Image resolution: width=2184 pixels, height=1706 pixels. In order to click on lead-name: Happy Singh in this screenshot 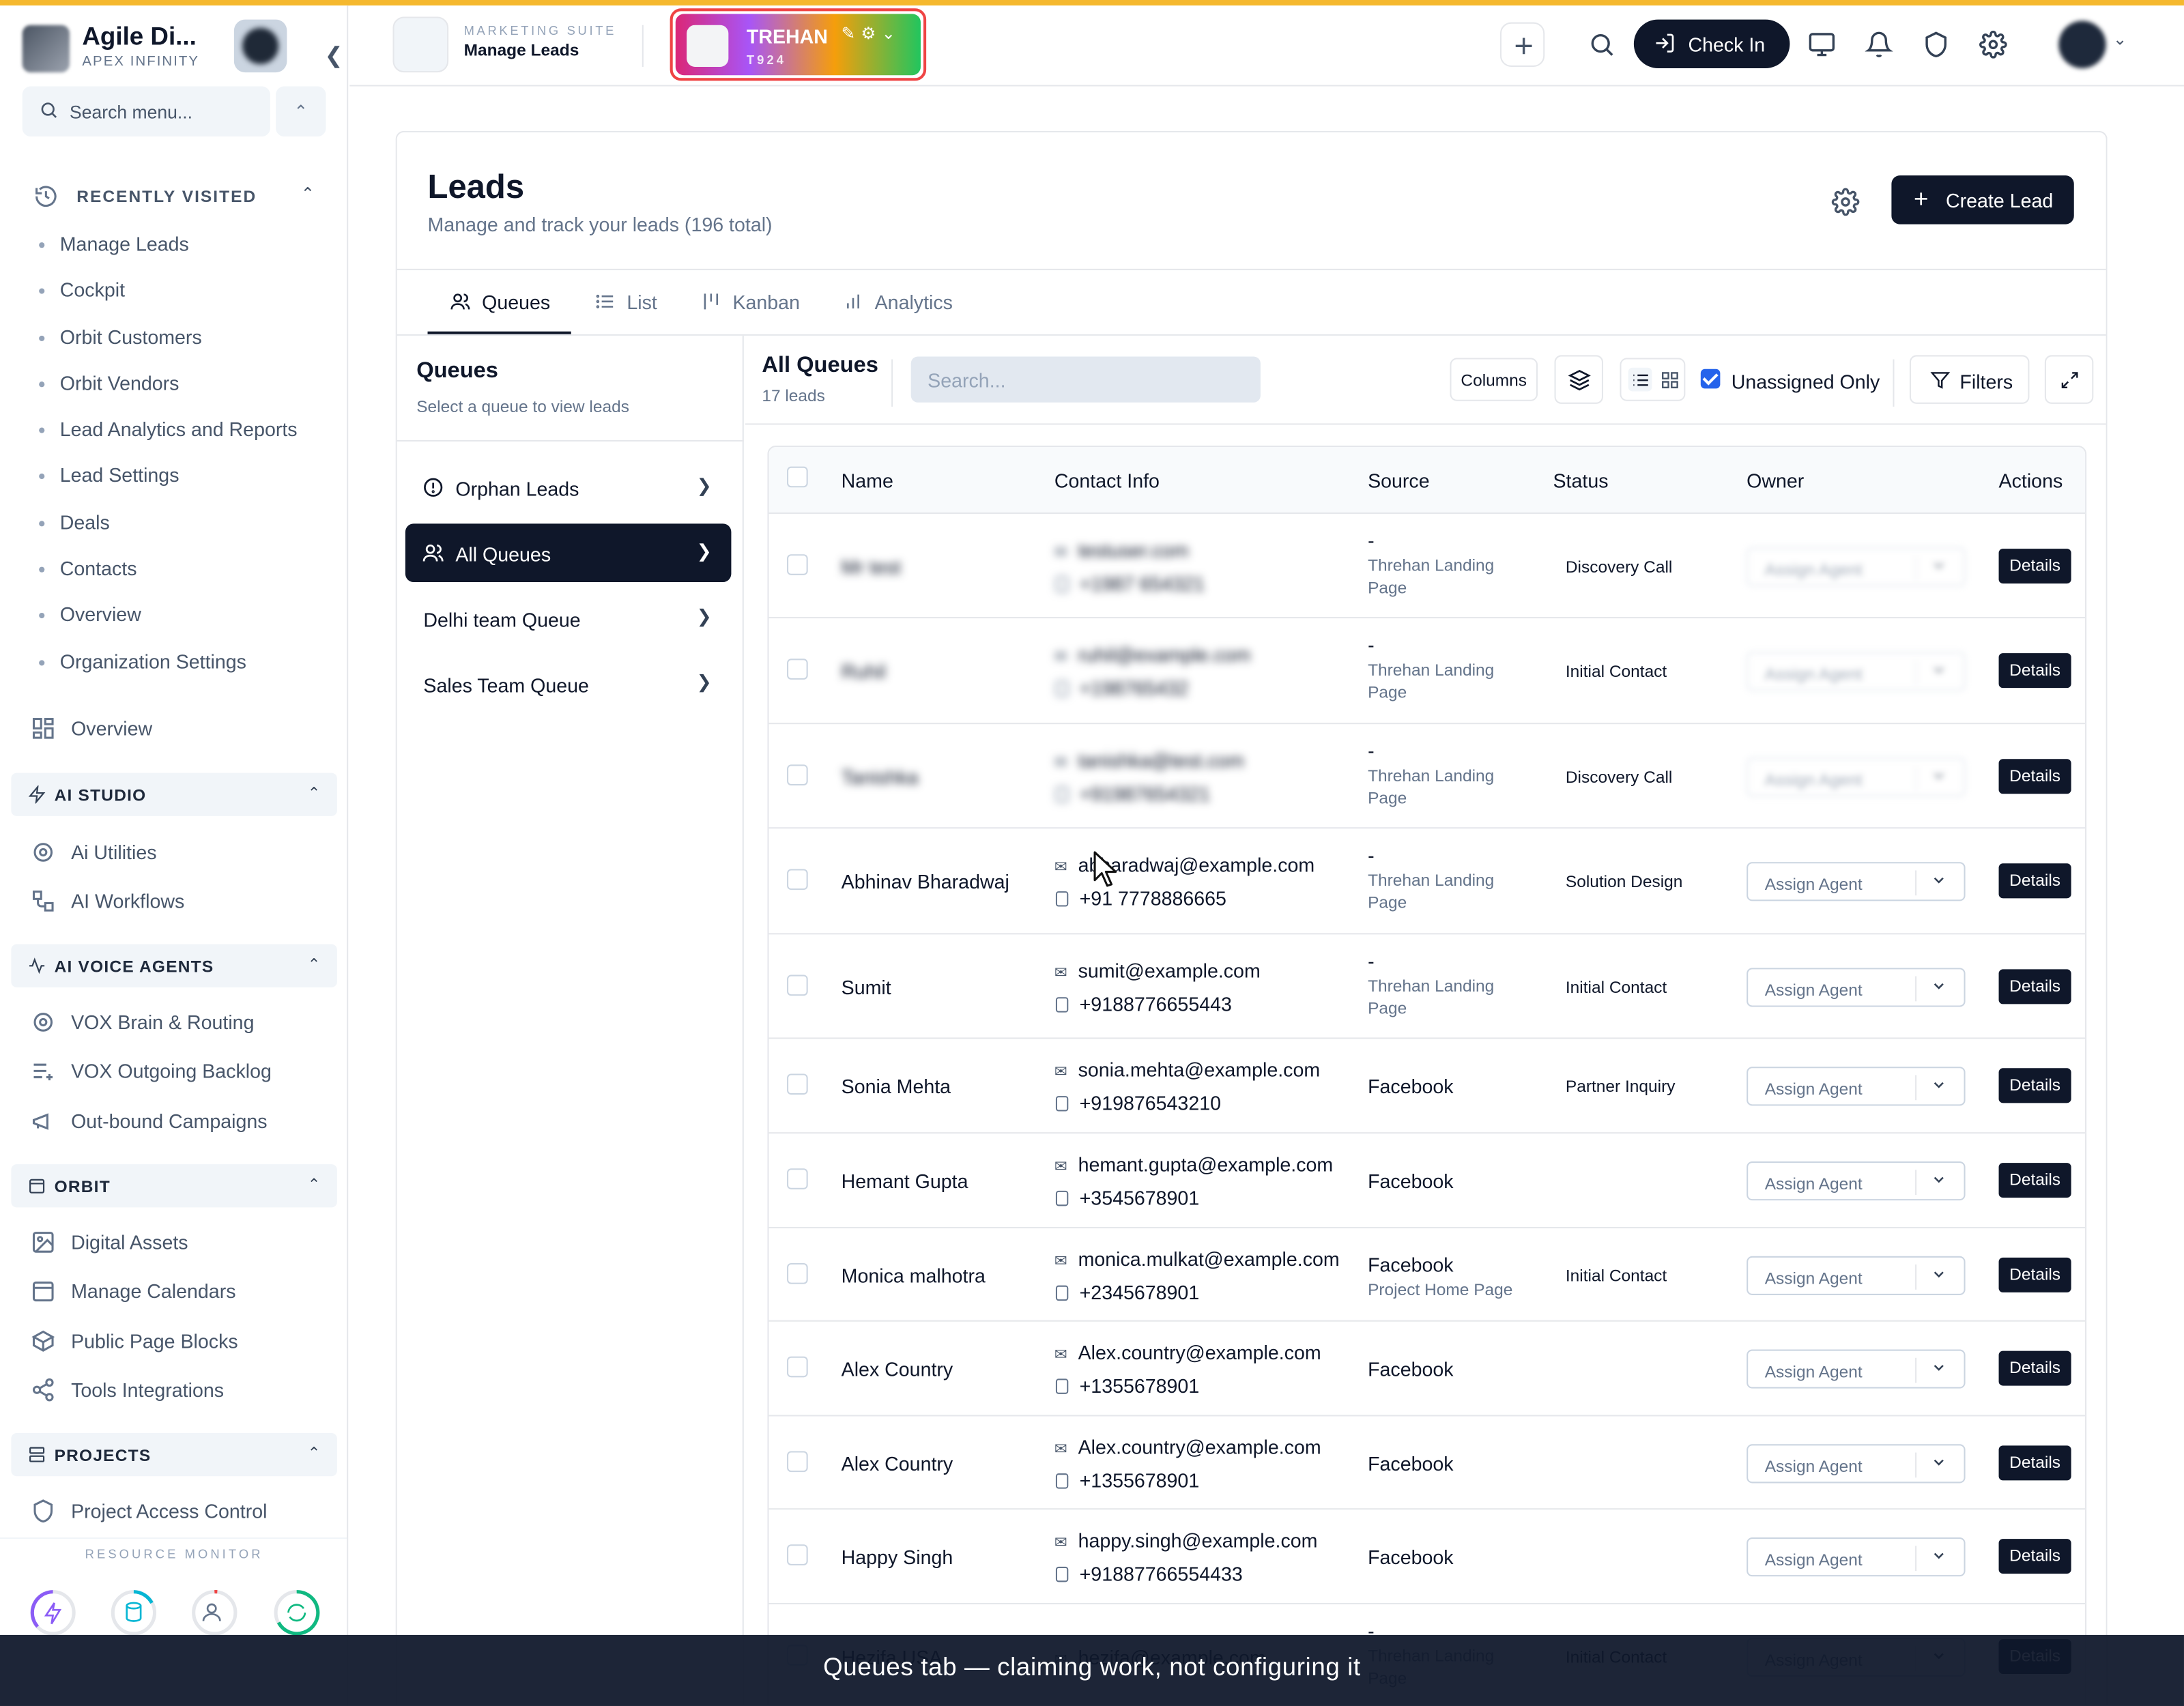, I will do `click(897, 1557)`.